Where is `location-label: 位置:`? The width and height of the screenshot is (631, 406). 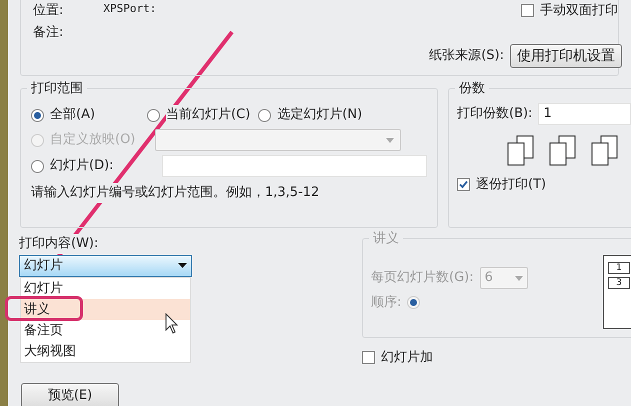
location-label: 位置: is located at coordinates (48, 11).